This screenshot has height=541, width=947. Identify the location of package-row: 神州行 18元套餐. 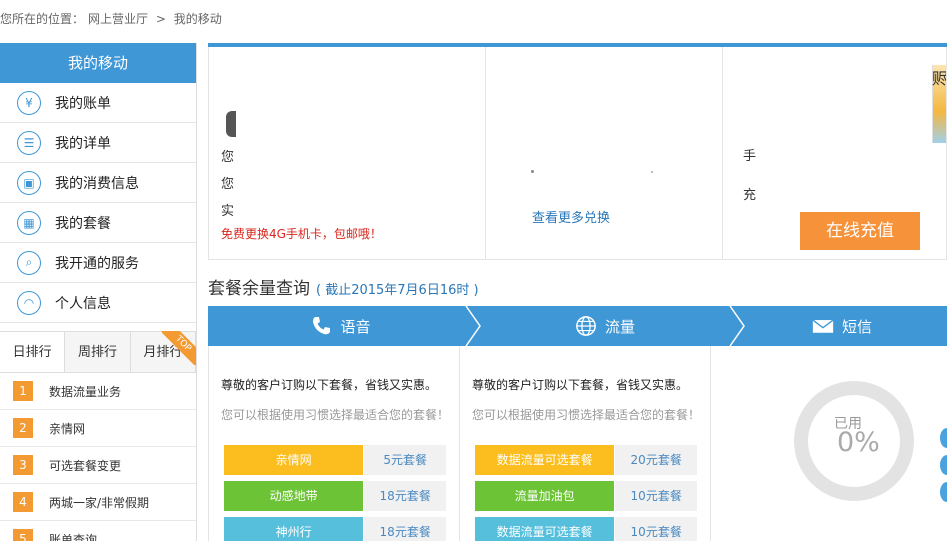
(335, 529).